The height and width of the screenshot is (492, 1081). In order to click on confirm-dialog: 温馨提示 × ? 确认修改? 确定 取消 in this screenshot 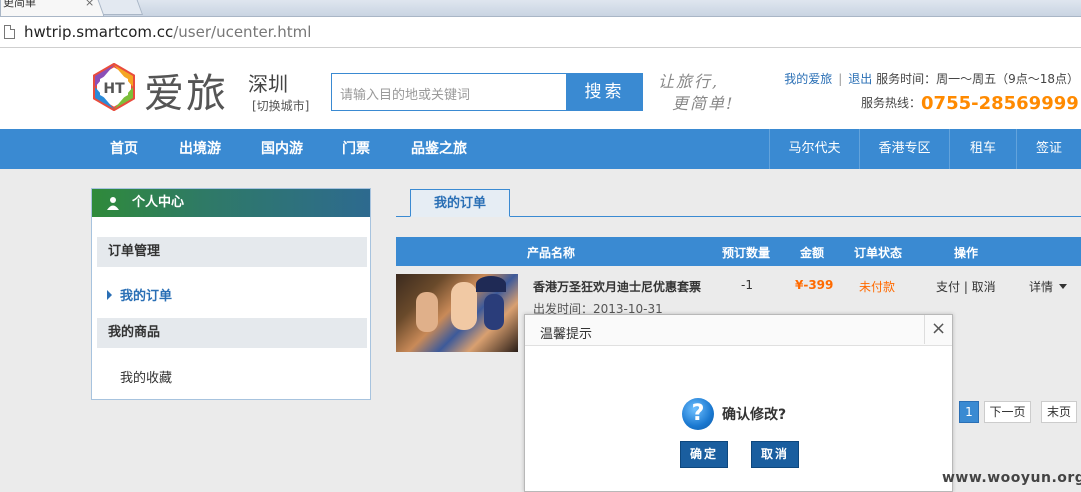, I will do `click(738, 403)`.